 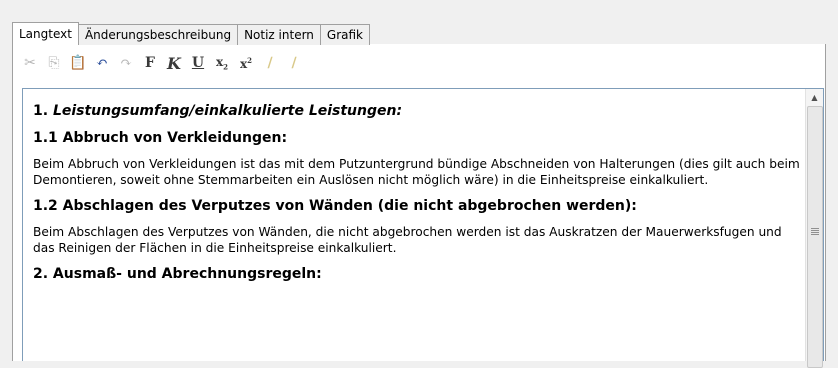 I want to click on formatting-toolbar: ✂ ⎘ 📋 ↶ ↷ F K U x2 x2 ∕ ∕, so click(x=162, y=63).